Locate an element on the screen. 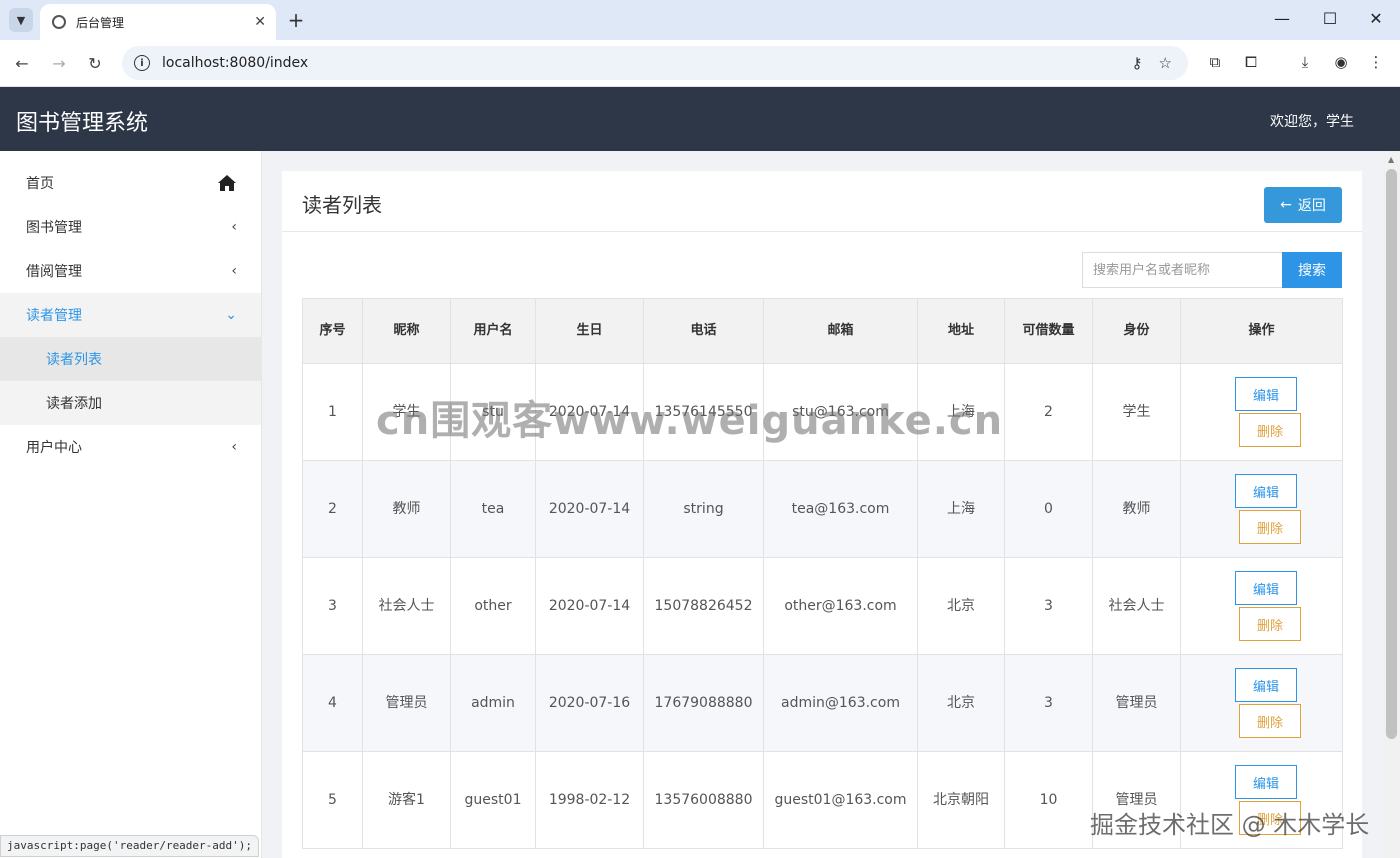  cell-phone: string is located at coordinates (703, 509).